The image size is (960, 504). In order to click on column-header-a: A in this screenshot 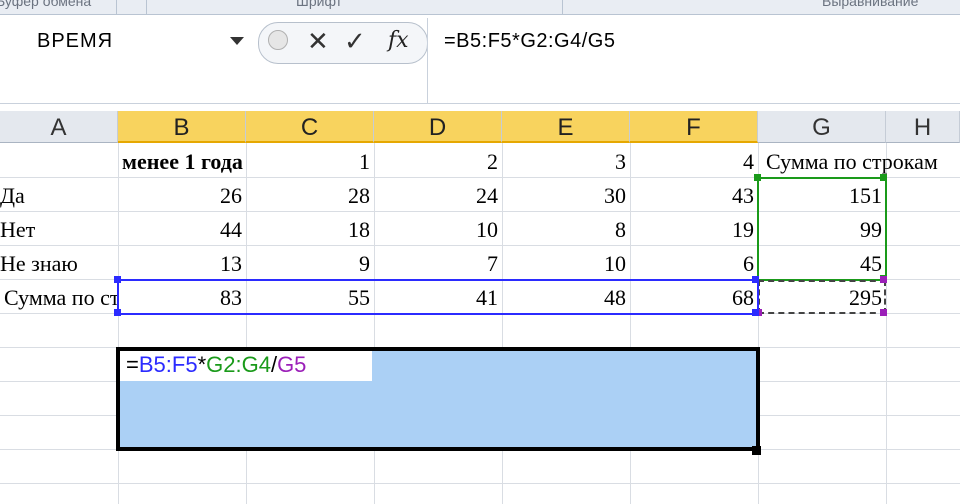, I will do `click(59, 127)`.